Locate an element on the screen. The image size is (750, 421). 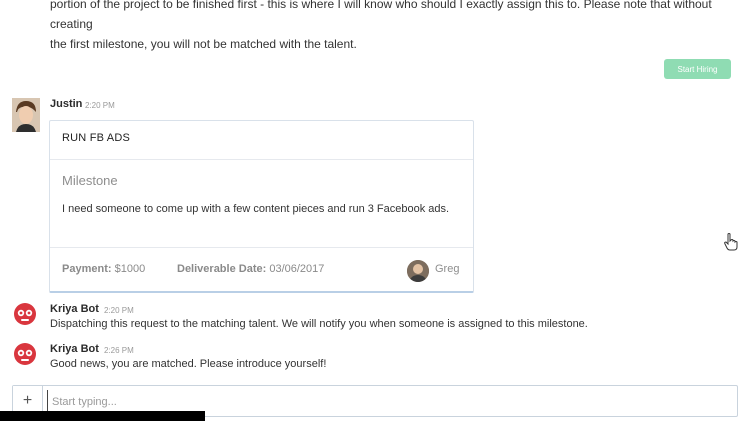
payment-value: $1000 is located at coordinates (130, 269).